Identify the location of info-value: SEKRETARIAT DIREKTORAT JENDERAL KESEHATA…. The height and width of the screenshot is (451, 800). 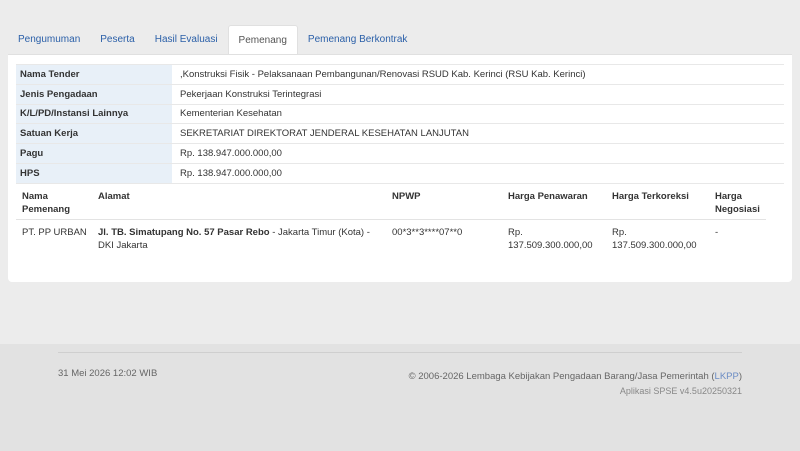
(478, 133).